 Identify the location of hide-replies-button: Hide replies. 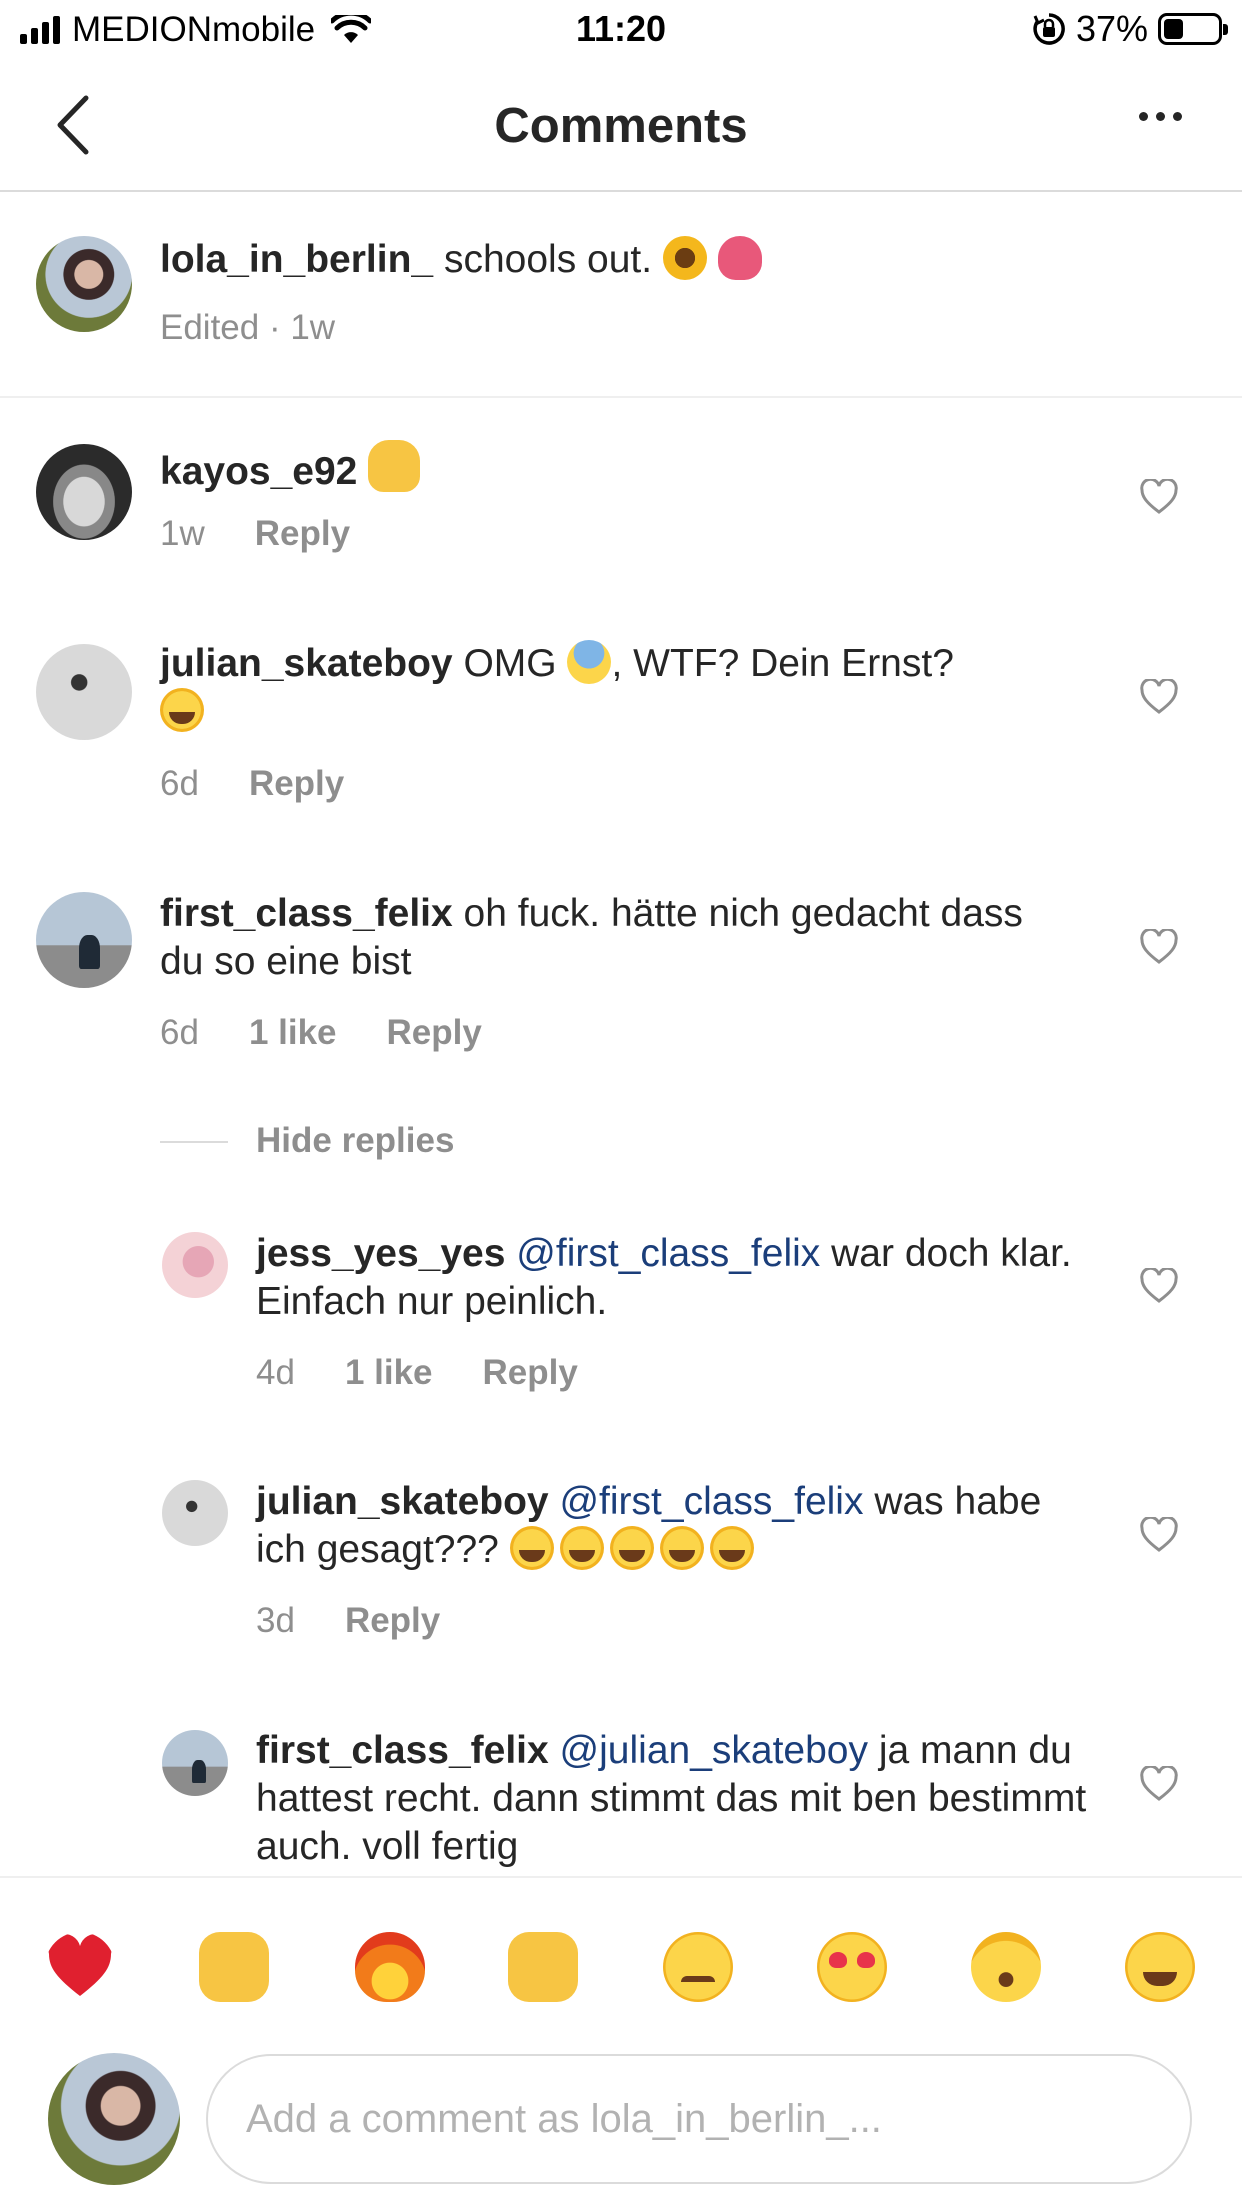
(355, 1141).